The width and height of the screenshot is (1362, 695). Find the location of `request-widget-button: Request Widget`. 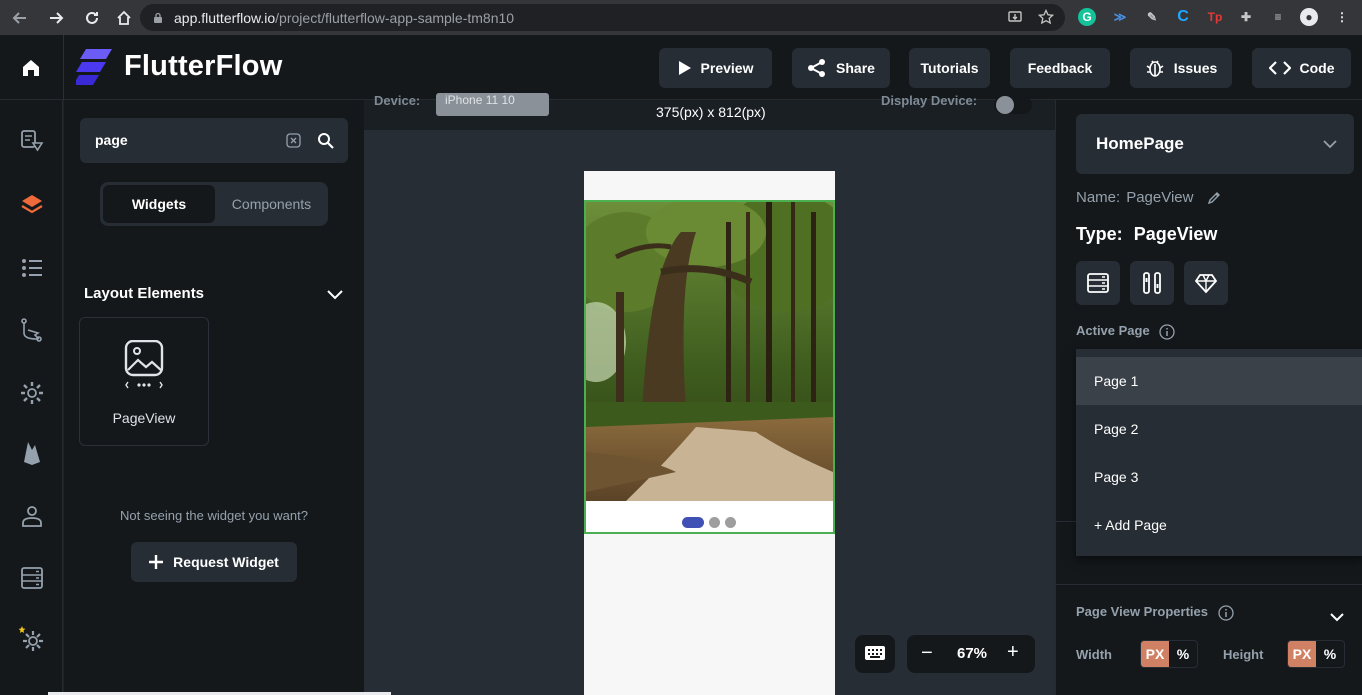

request-widget-button: Request Widget is located at coordinates (214, 562).